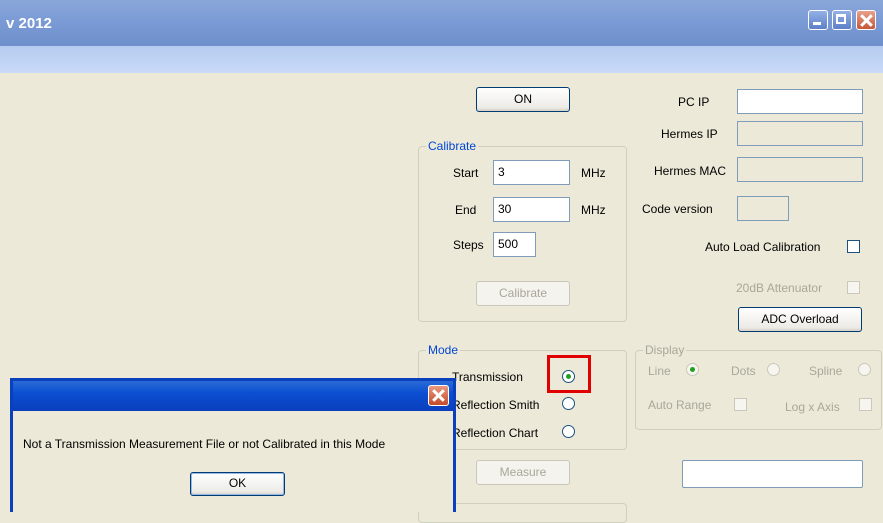 This screenshot has width=883, height=523. I want to click on reflection-smith-label: Reflection Smith, so click(496, 405).